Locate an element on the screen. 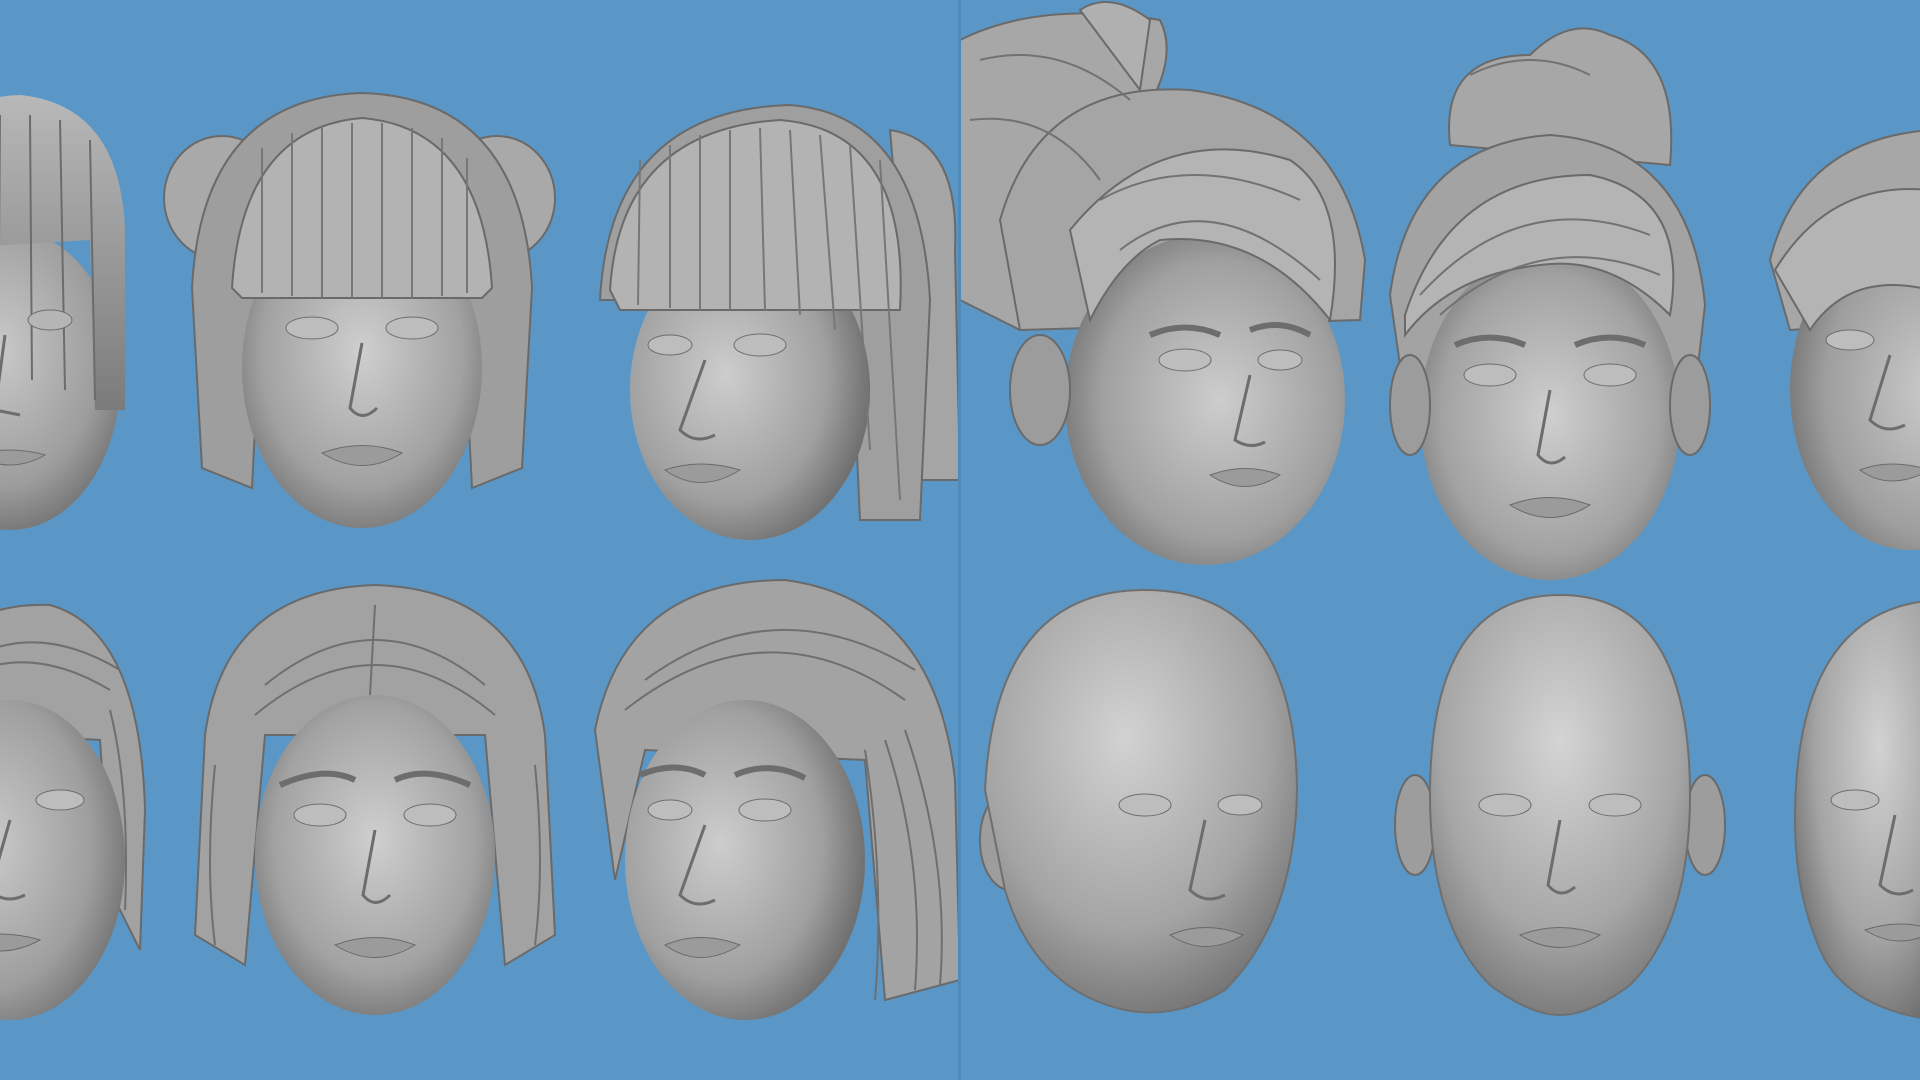 Image resolution: width=1920 pixels, height=1080 pixels. head-slicked-front is located at coordinates (375, 804).